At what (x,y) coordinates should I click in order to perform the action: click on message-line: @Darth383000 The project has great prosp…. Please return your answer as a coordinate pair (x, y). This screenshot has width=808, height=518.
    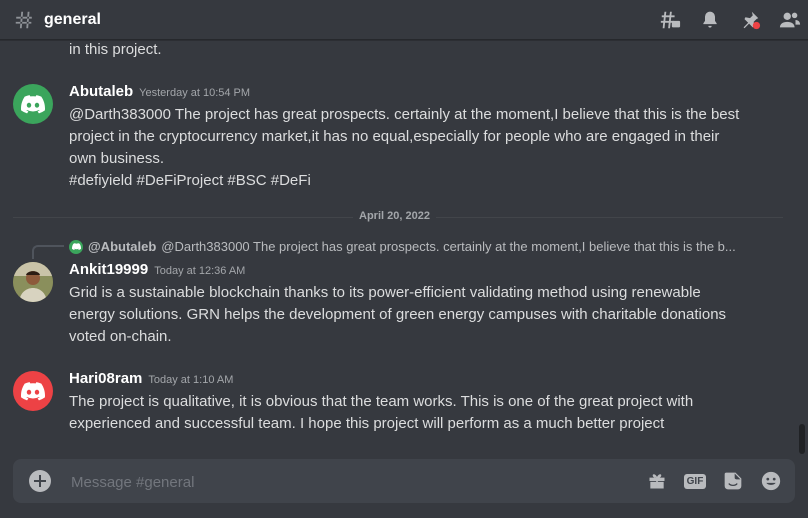
    Looking at the image, I should click on (404, 114).